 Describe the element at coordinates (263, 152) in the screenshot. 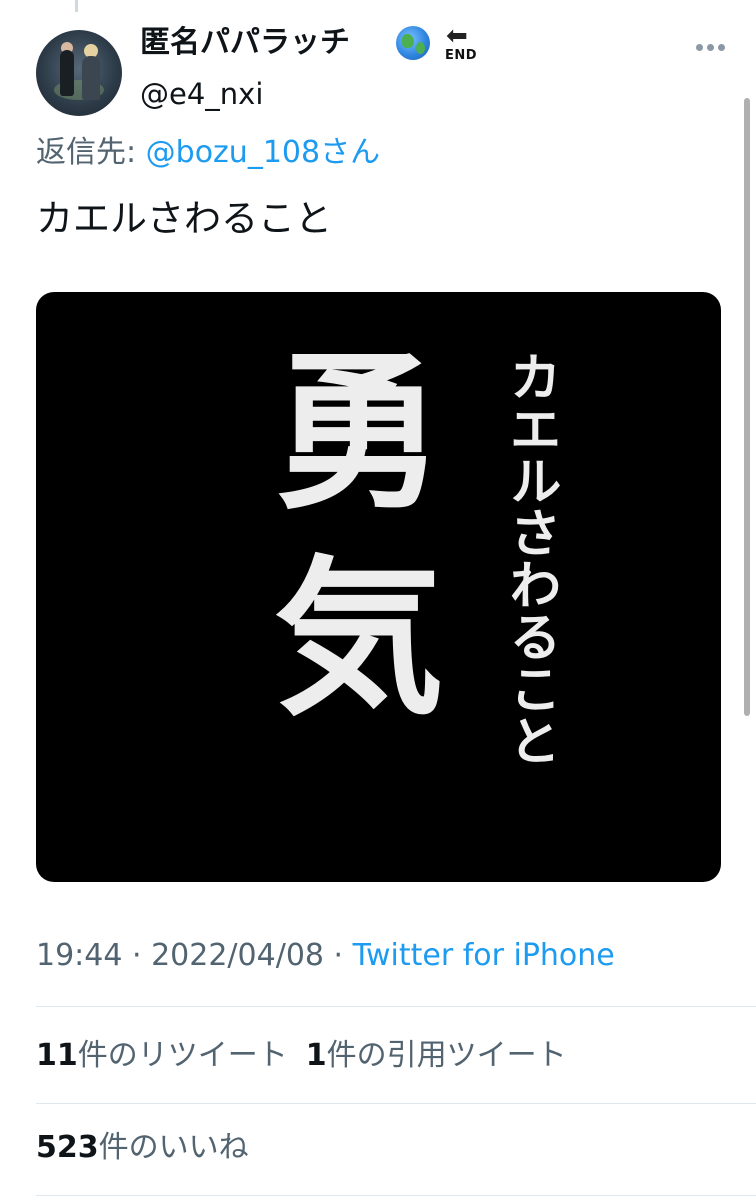

I see `reply-mention-link: @bozu_108さん` at that location.